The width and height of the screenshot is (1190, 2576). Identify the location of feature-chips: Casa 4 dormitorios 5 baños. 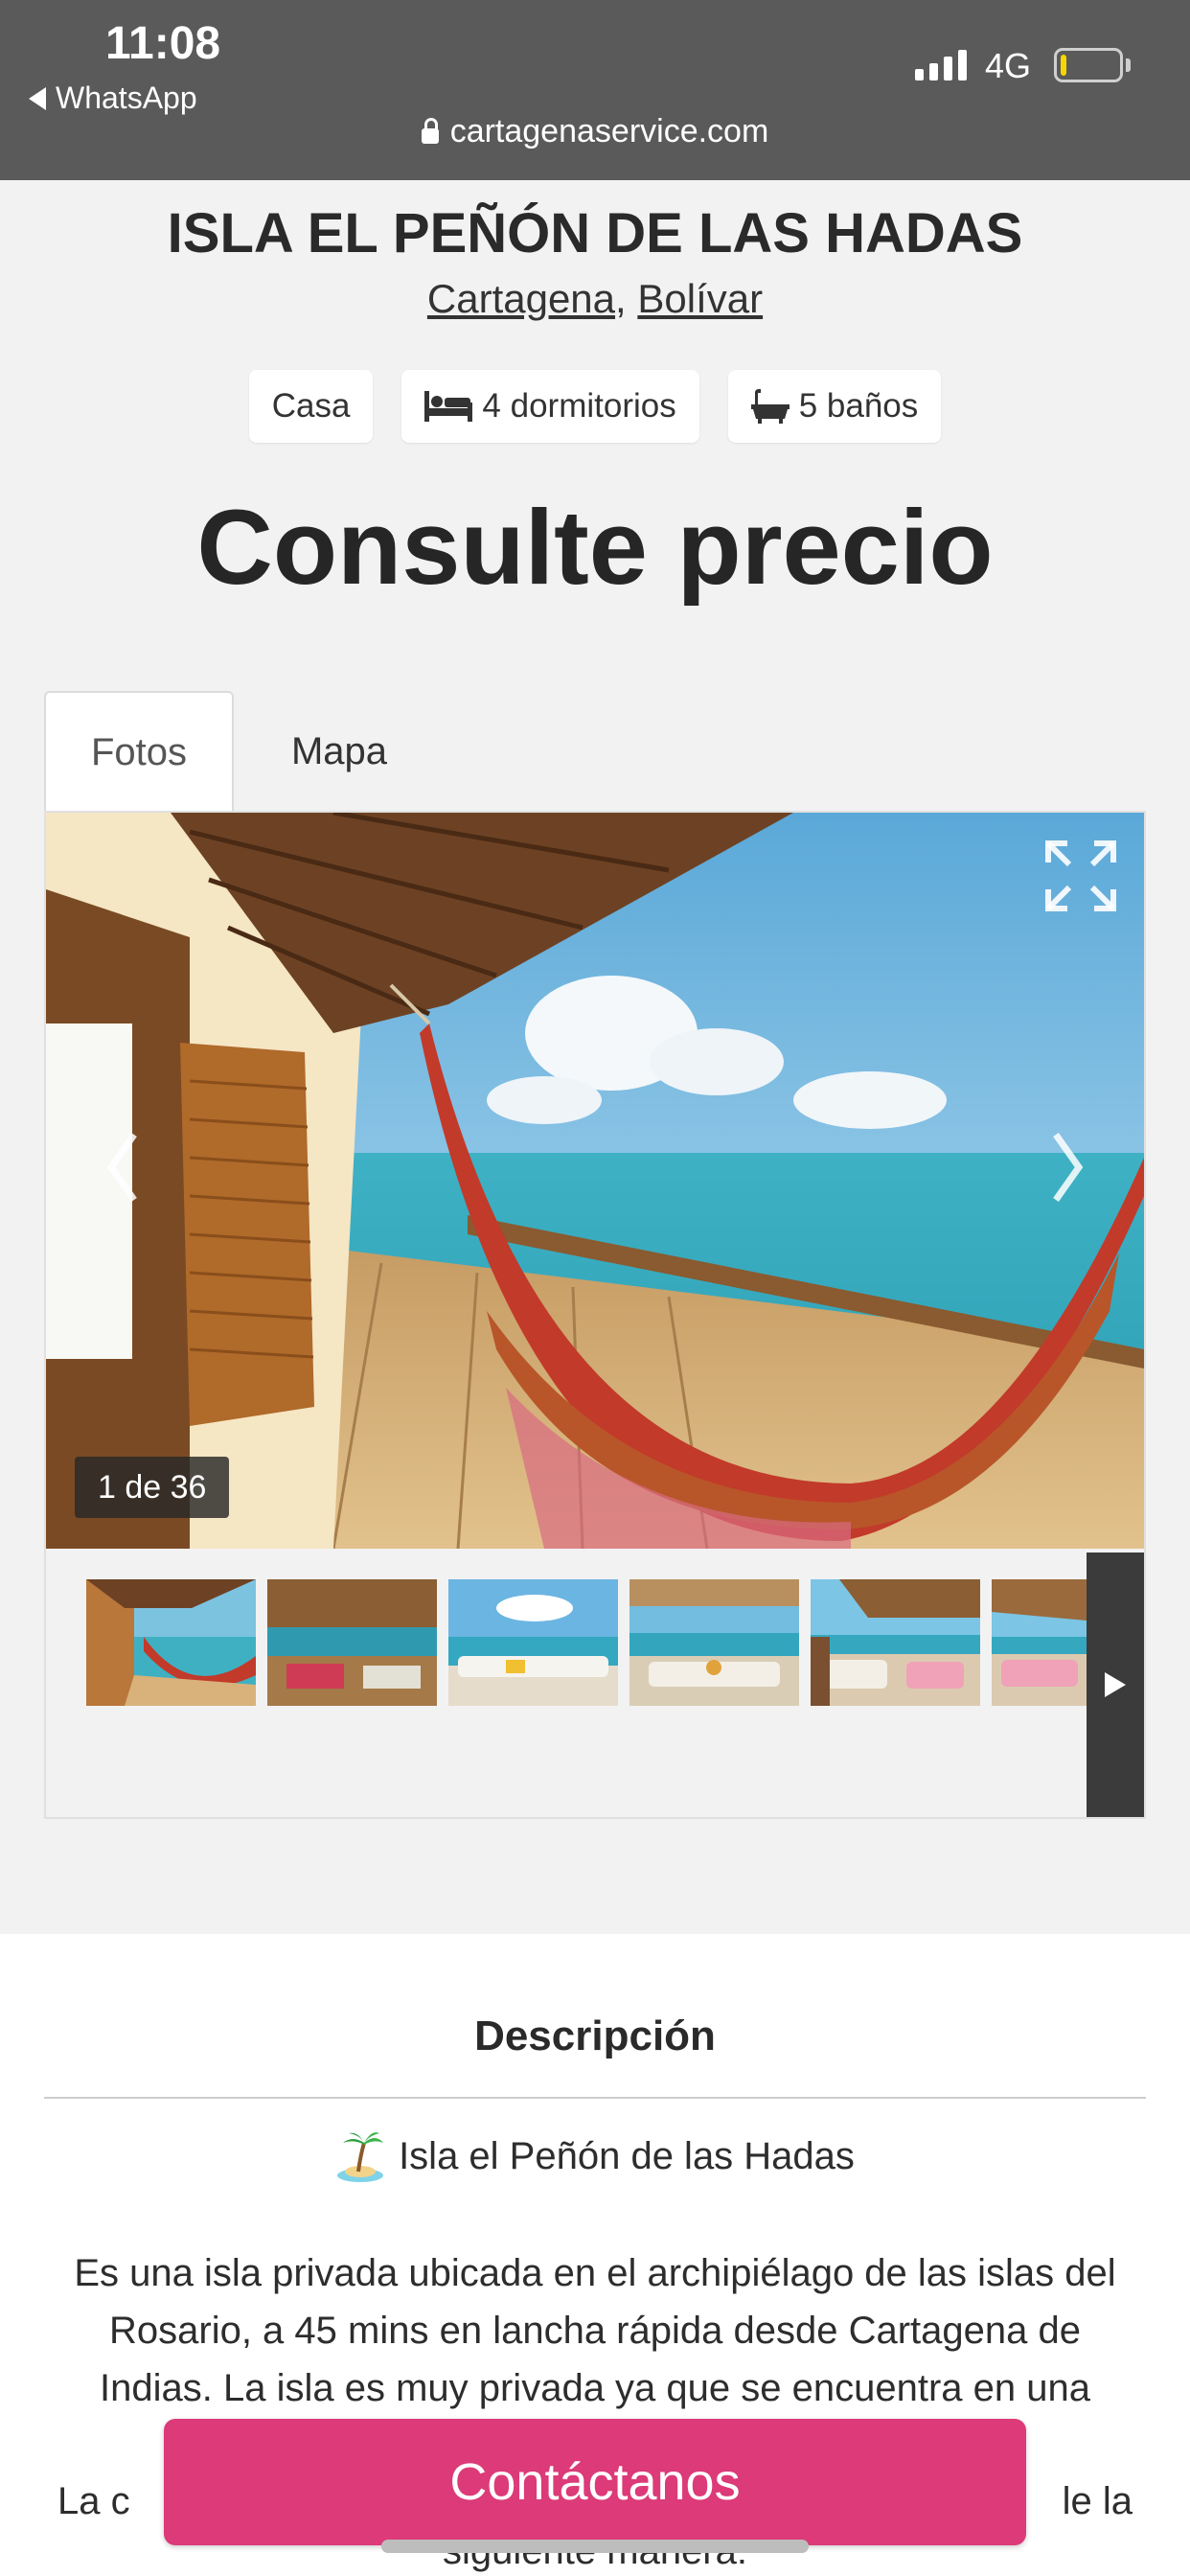
(595, 406).